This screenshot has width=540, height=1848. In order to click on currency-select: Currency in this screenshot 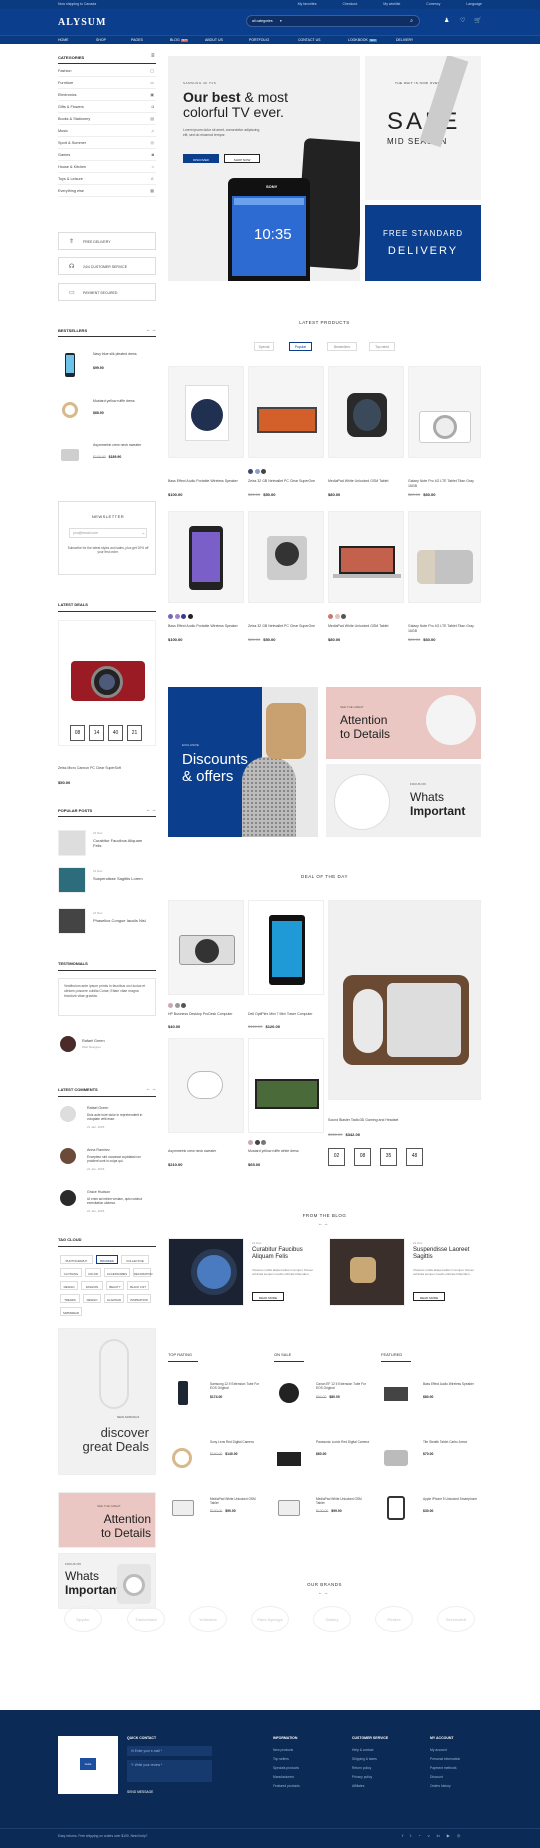, I will do `click(433, 4)`.